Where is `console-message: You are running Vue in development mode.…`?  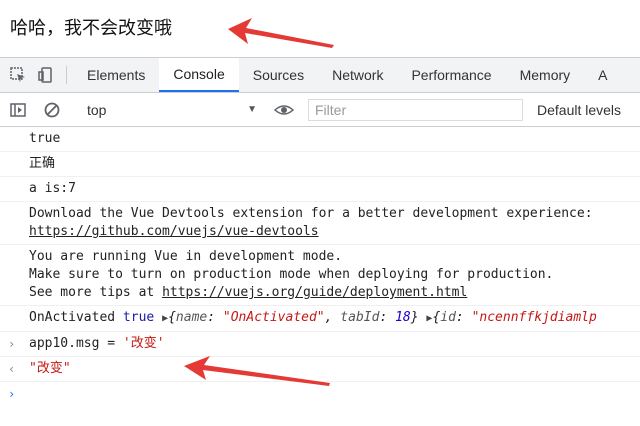 console-message: You are running Vue in development mode.… is located at coordinates (320, 275).